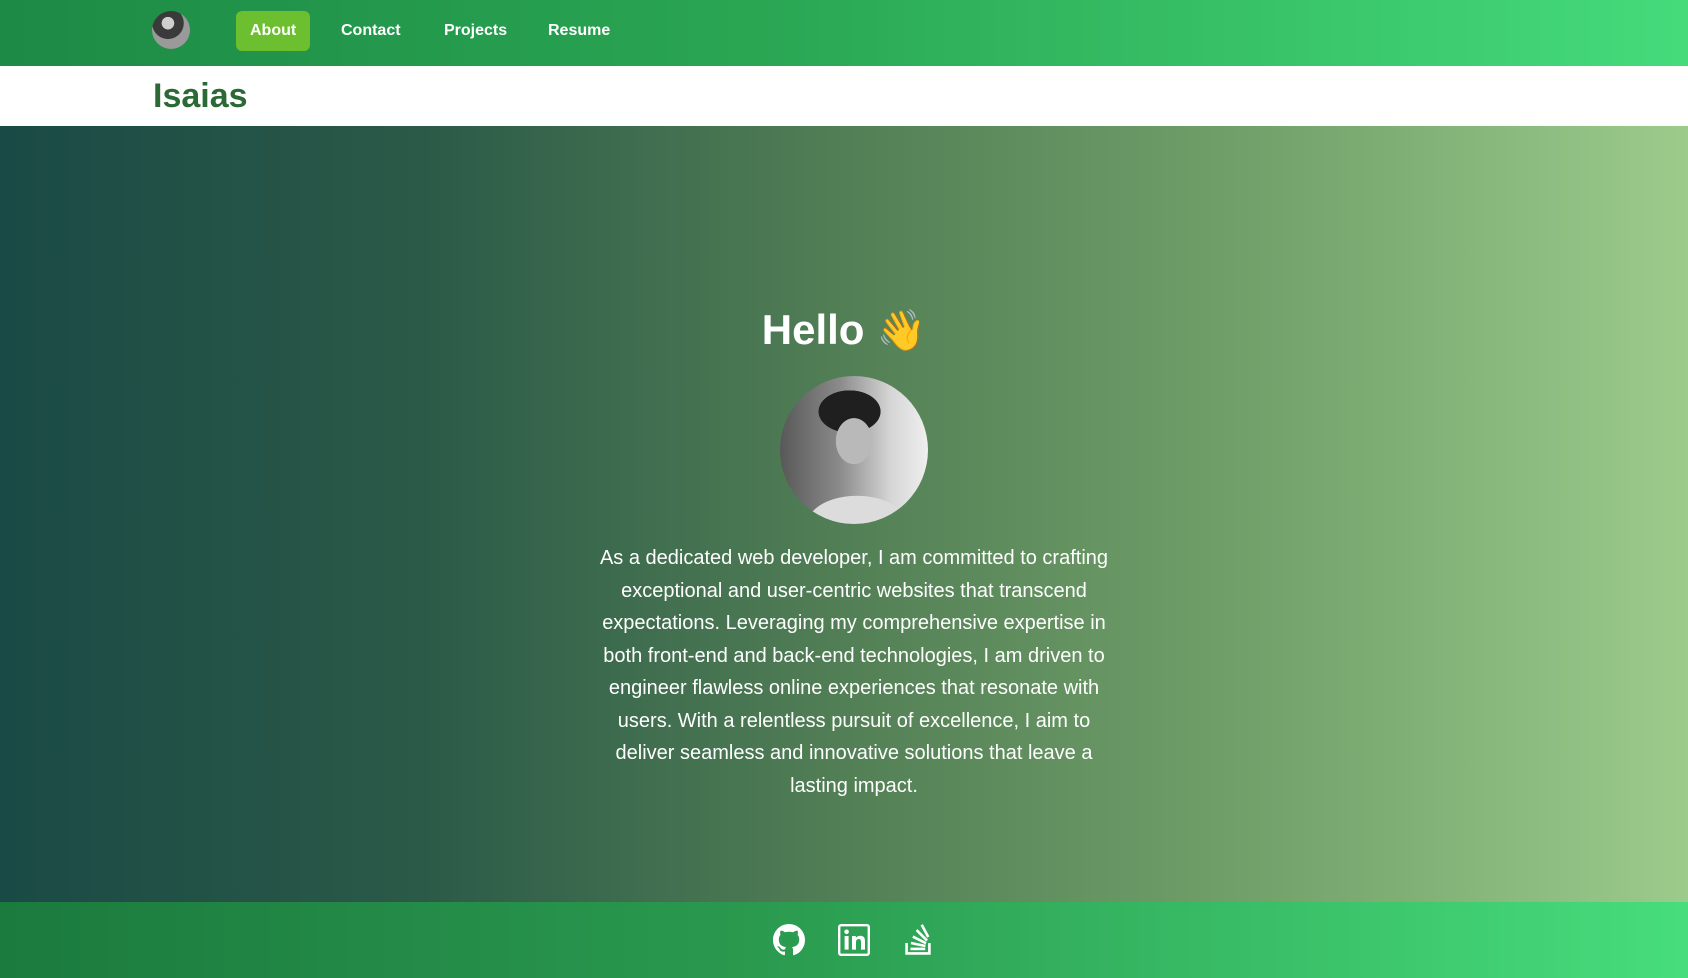 Image resolution: width=1688 pixels, height=978 pixels. What do you see at coordinates (901, 331) in the screenshot?
I see `wave-emoji-icon: 👋` at bounding box center [901, 331].